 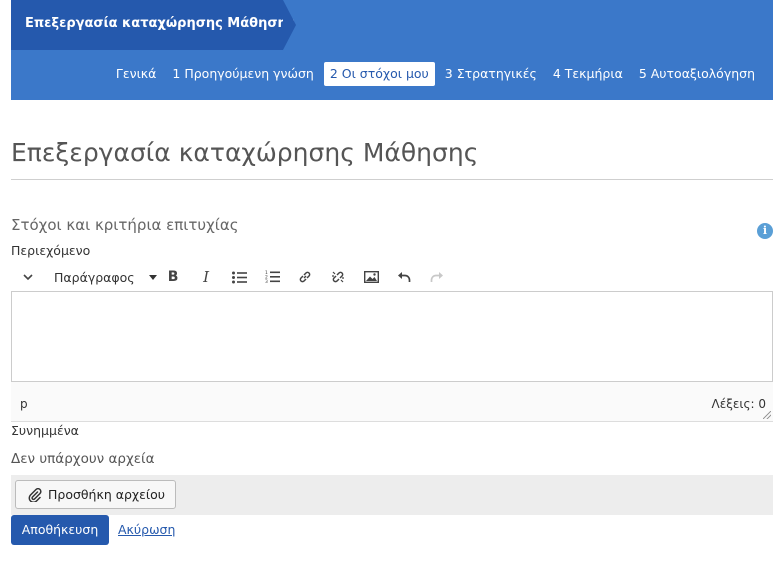 I want to click on image-button, so click(x=371, y=277).